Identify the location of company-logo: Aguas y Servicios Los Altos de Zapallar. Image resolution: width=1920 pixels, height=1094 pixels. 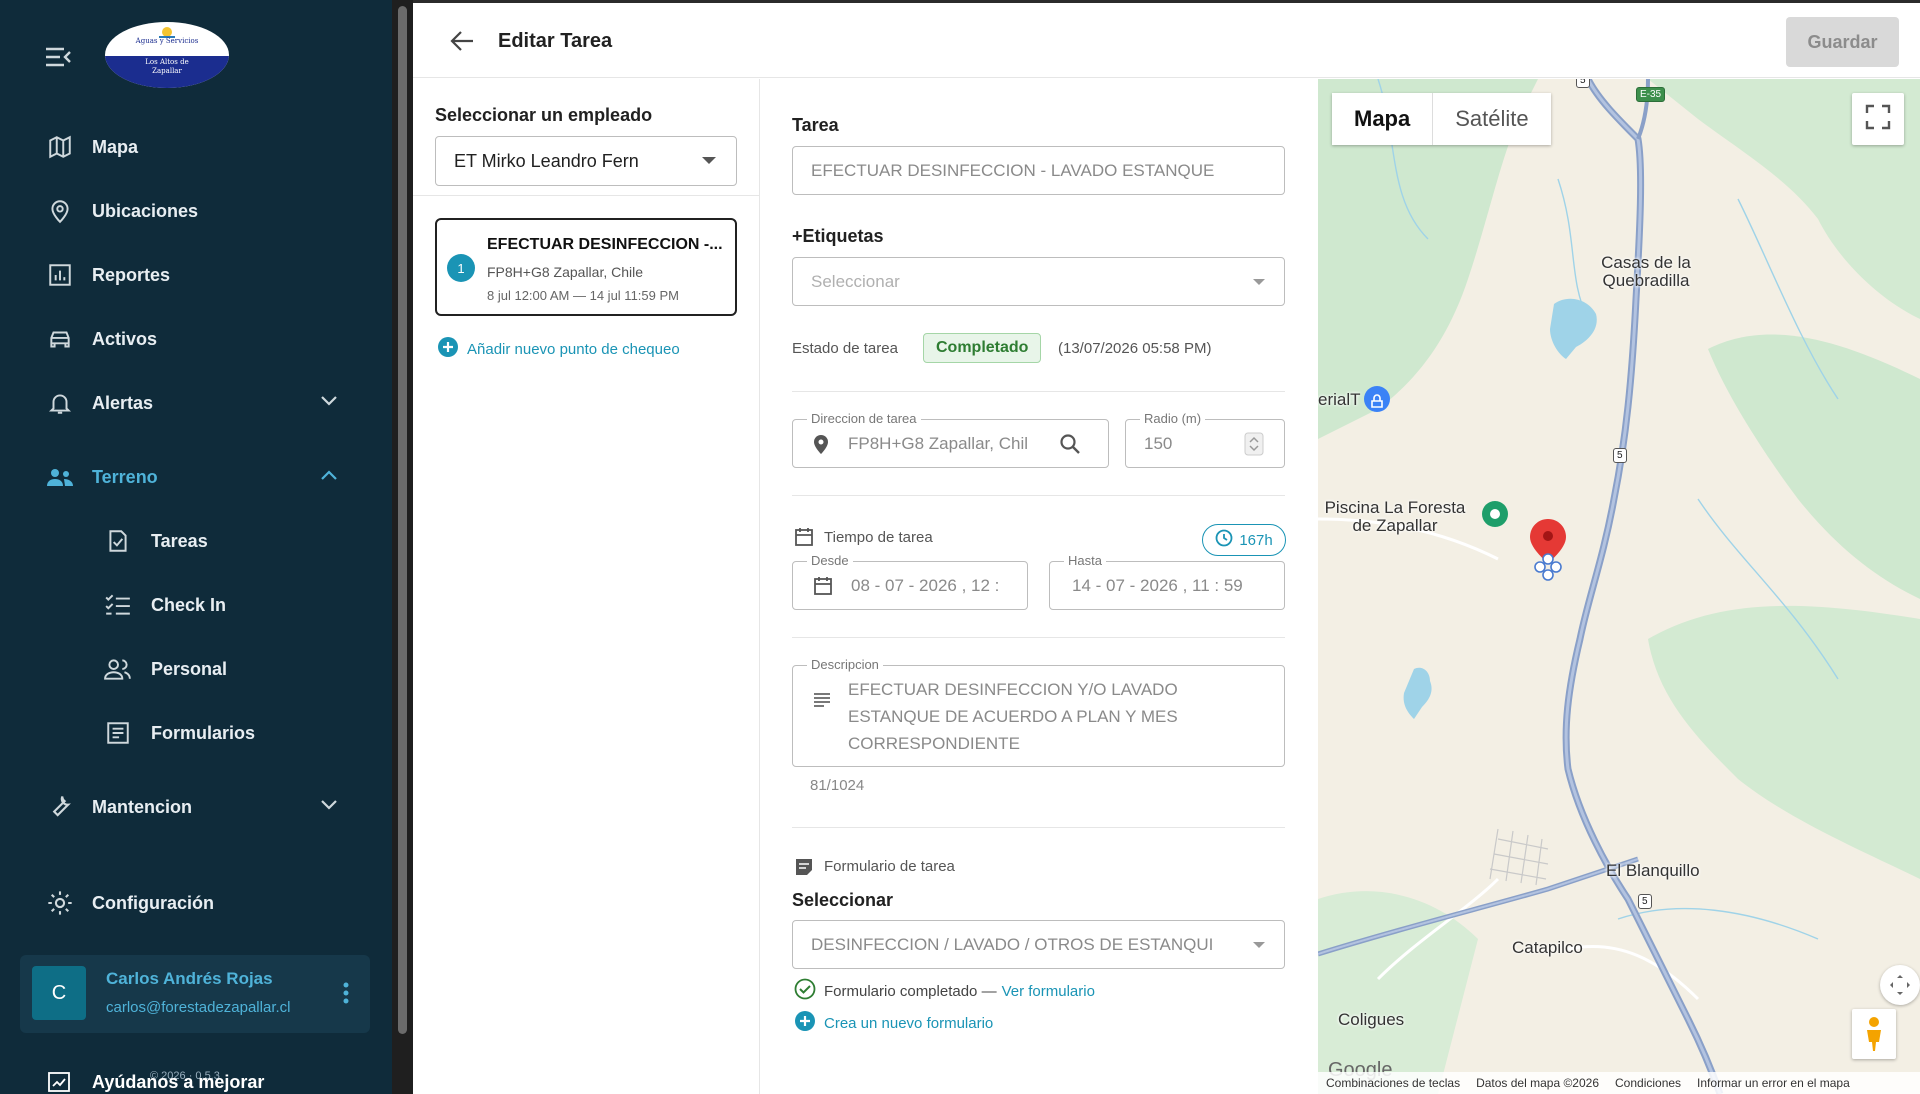
(167, 55).